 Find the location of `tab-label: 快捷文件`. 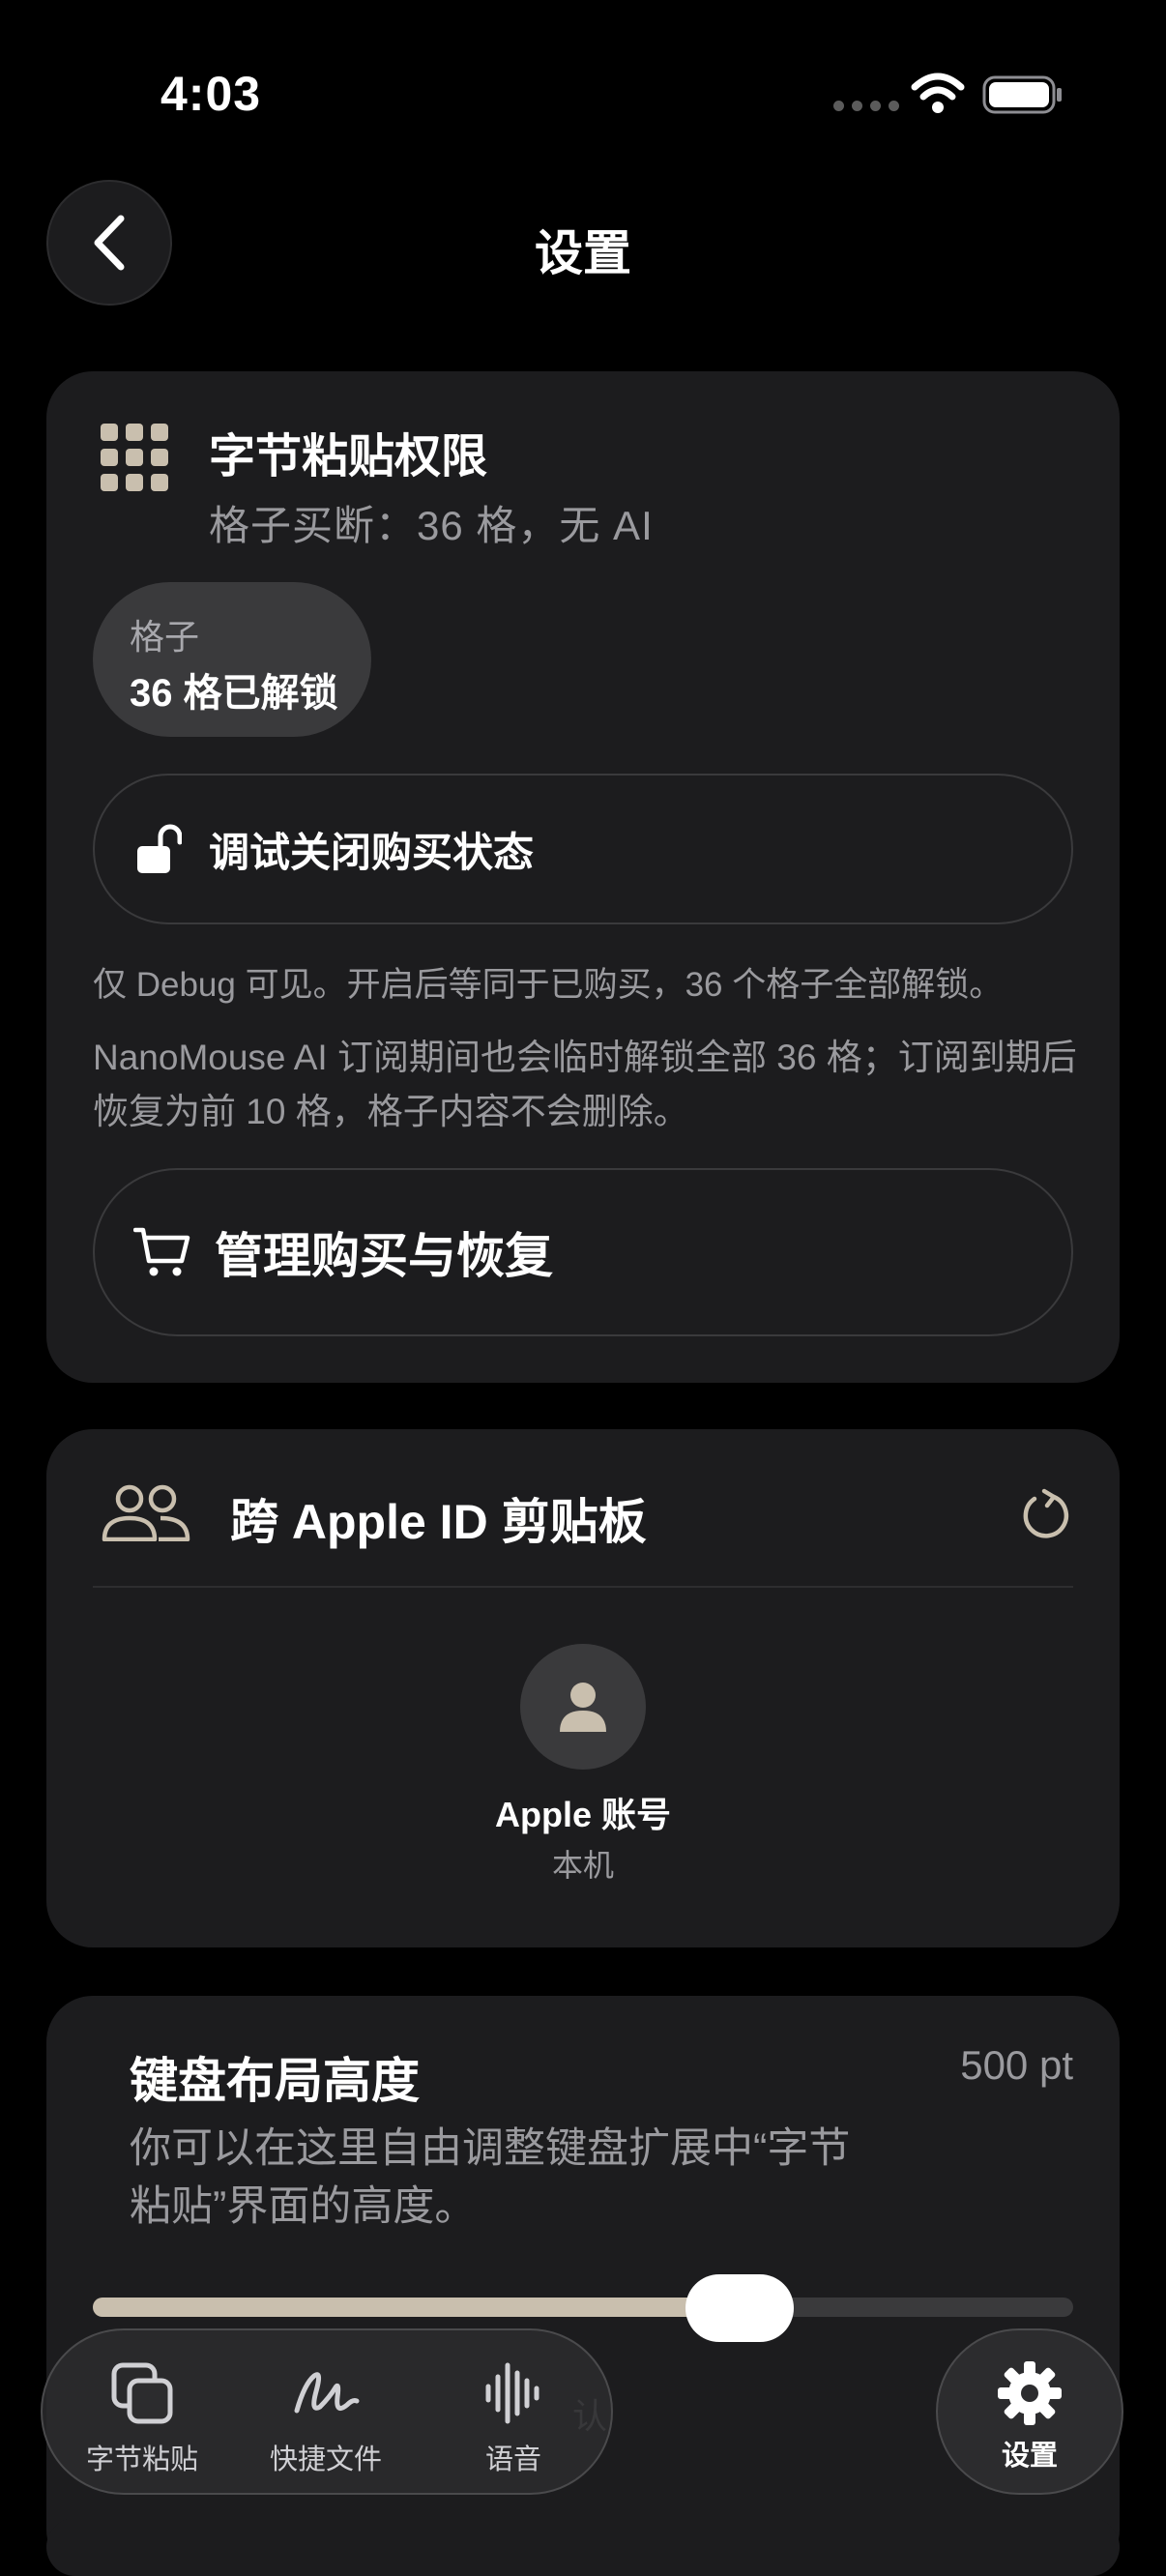

tab-label: 快捷文件 is located at coordinates (325, 2459).